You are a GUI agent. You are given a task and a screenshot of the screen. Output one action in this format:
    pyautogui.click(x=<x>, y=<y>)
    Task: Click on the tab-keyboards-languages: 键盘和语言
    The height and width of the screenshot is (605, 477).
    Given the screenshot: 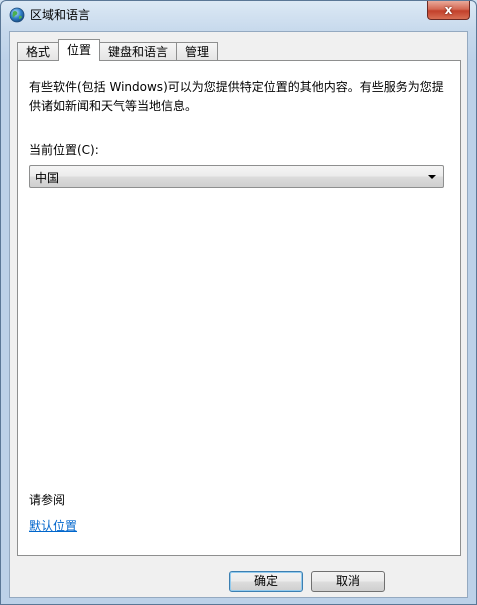 What is the action you would take?
    pyautogui.click(x=138, y=51)
    